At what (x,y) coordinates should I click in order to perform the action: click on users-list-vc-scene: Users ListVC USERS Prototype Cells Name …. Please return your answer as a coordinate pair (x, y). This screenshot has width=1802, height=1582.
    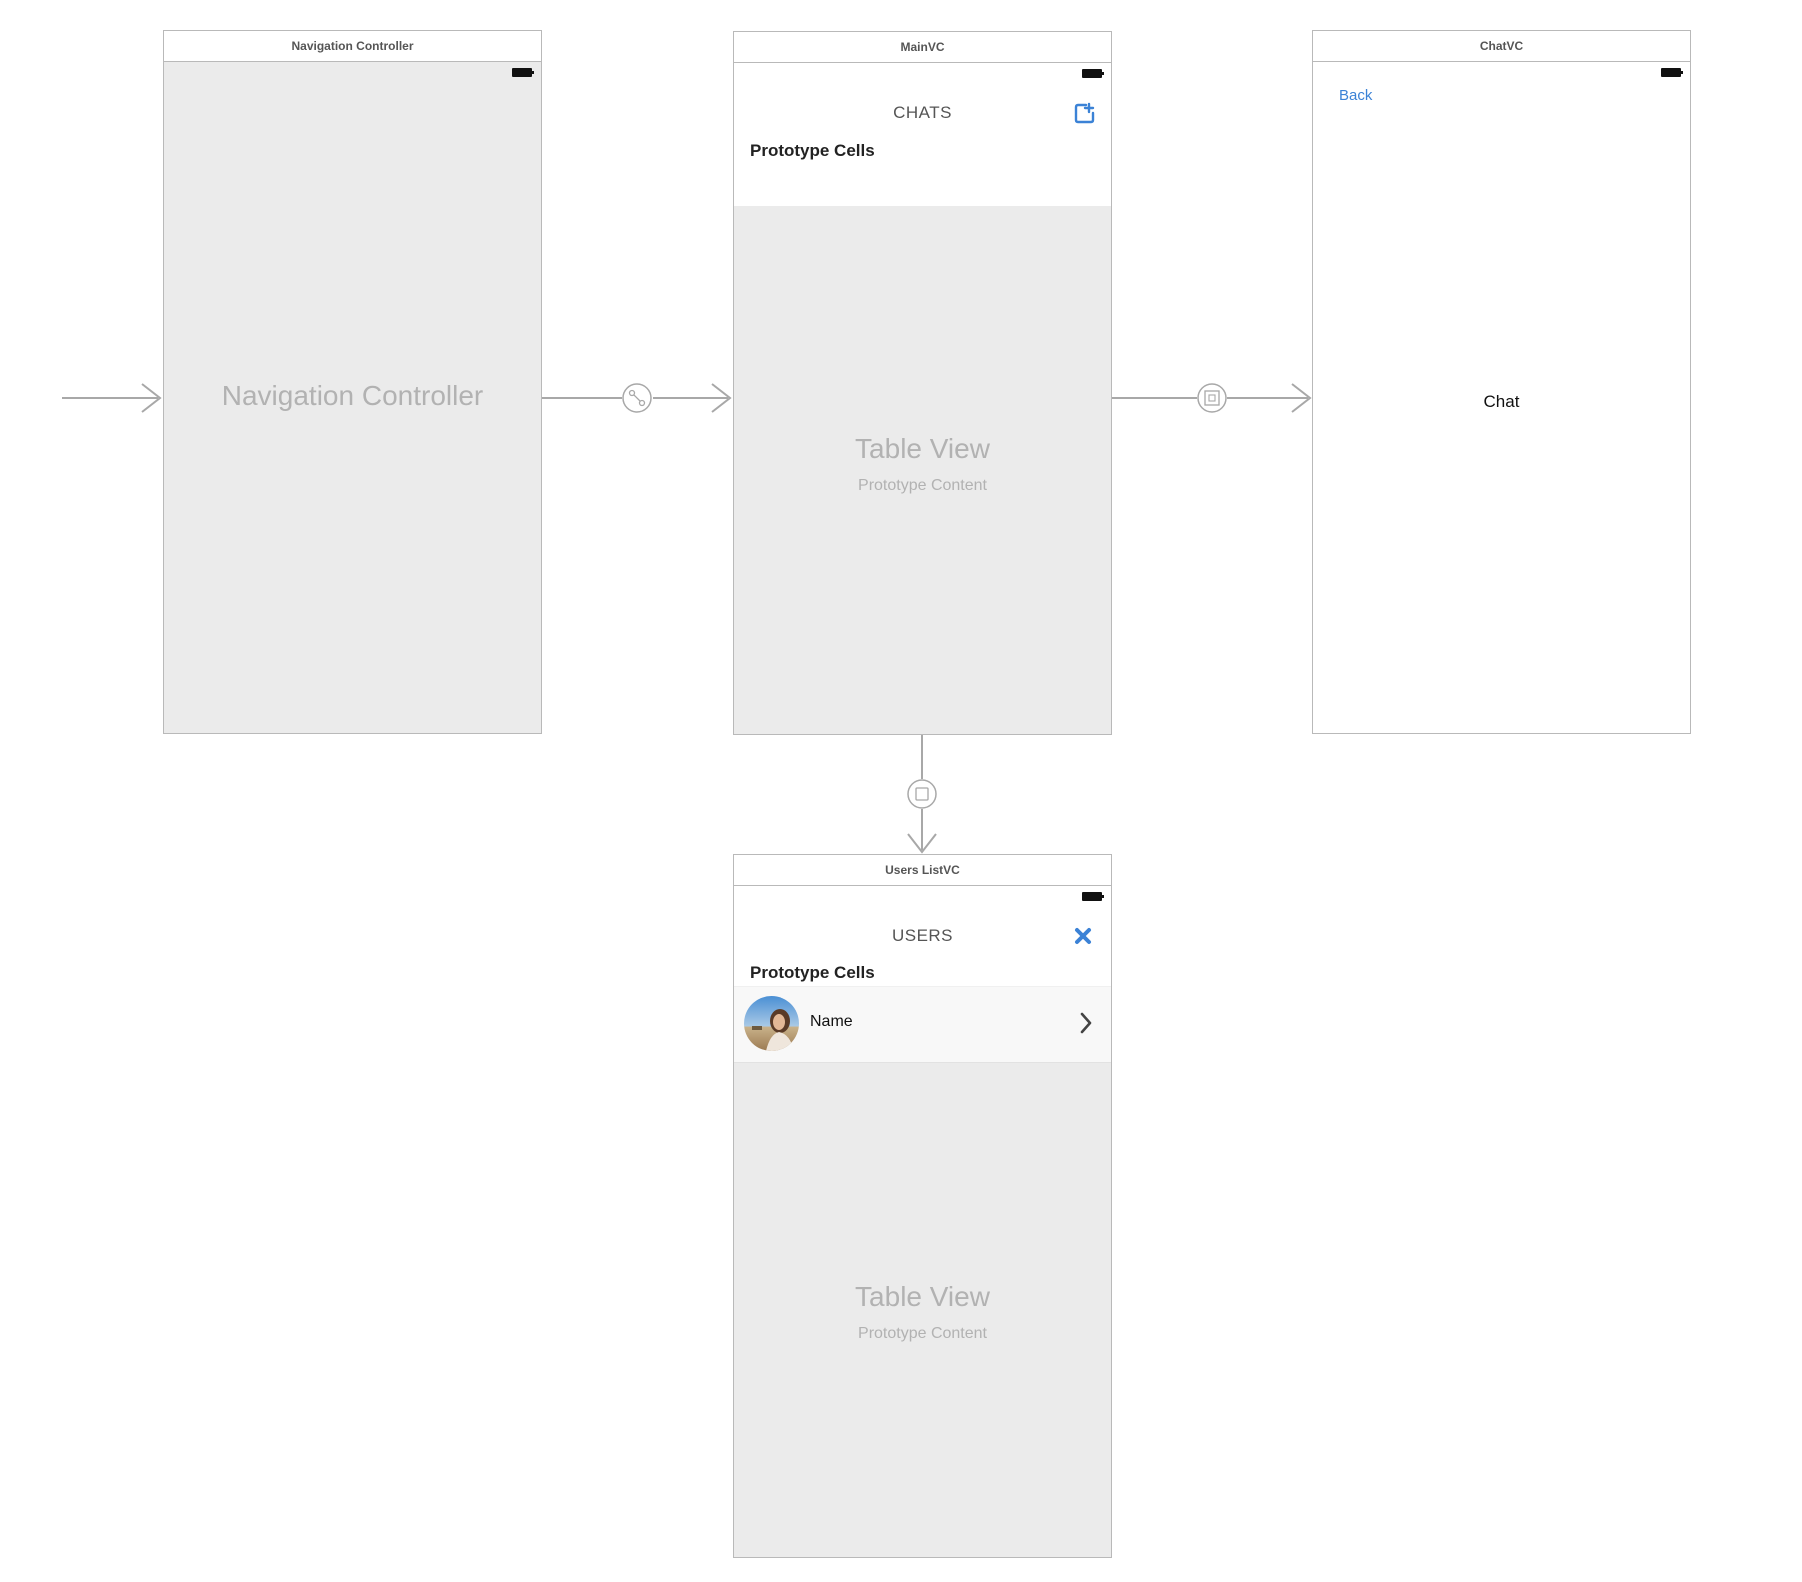
    Looking at the image, I should click on (922, 1206).